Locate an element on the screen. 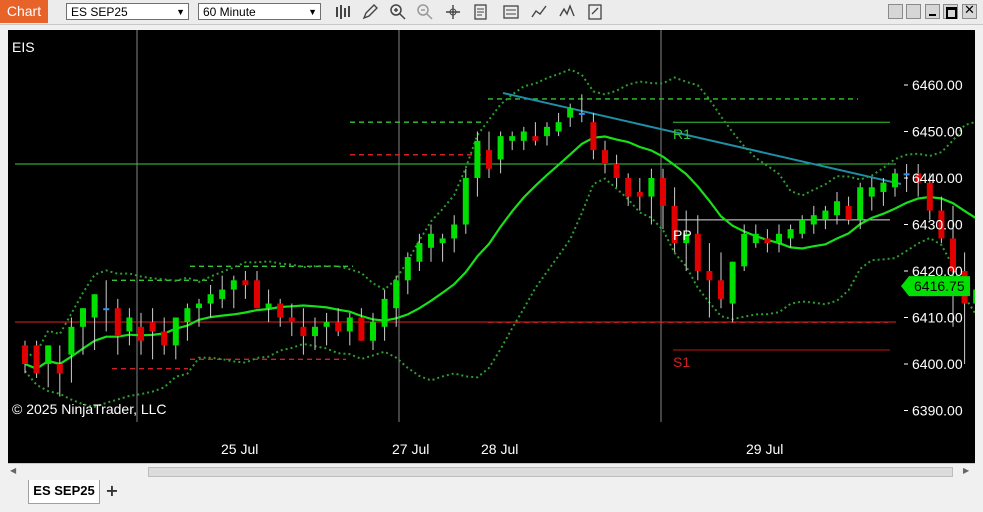 Image resolution: width=983 pixels, height=512 pixels. chevron-down-icon: ▼ is located at coordinates (312, 12).